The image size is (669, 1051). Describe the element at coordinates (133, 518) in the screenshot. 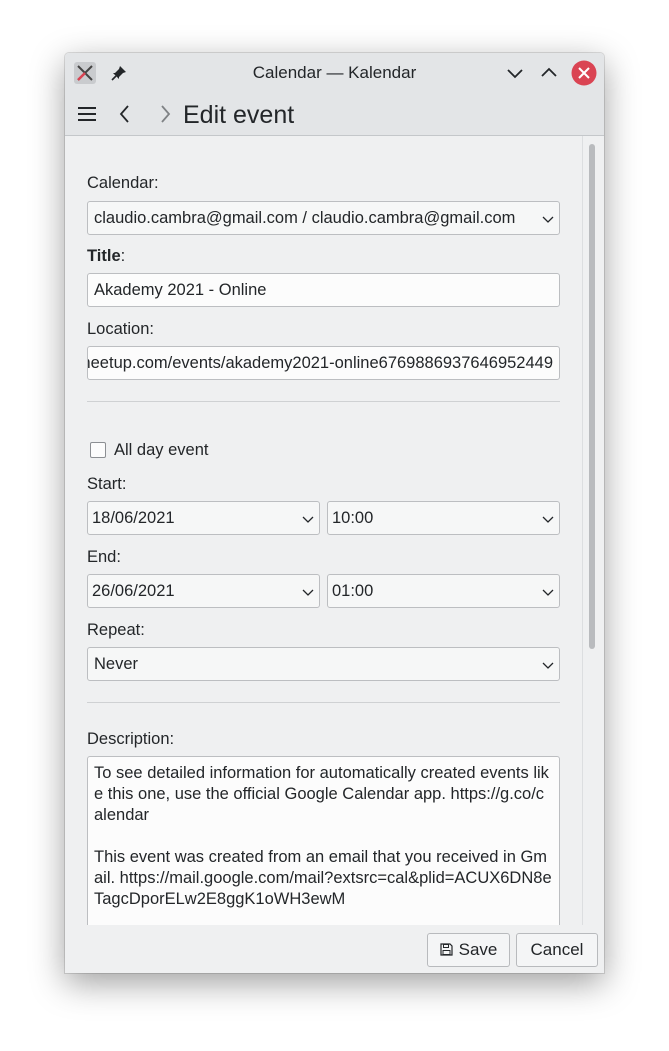

I see `start-date-value: 18/06/2021` at that location.